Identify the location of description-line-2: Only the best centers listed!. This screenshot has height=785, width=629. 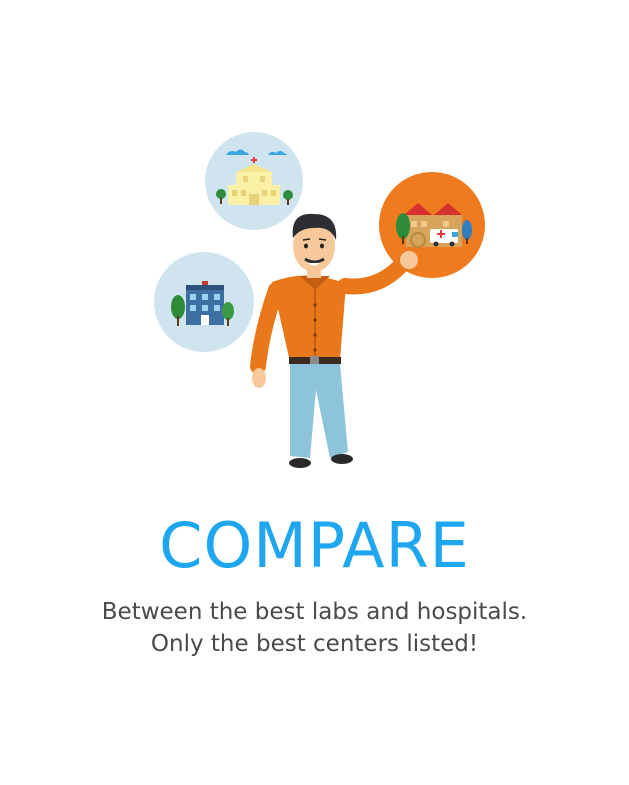
(314, 644).